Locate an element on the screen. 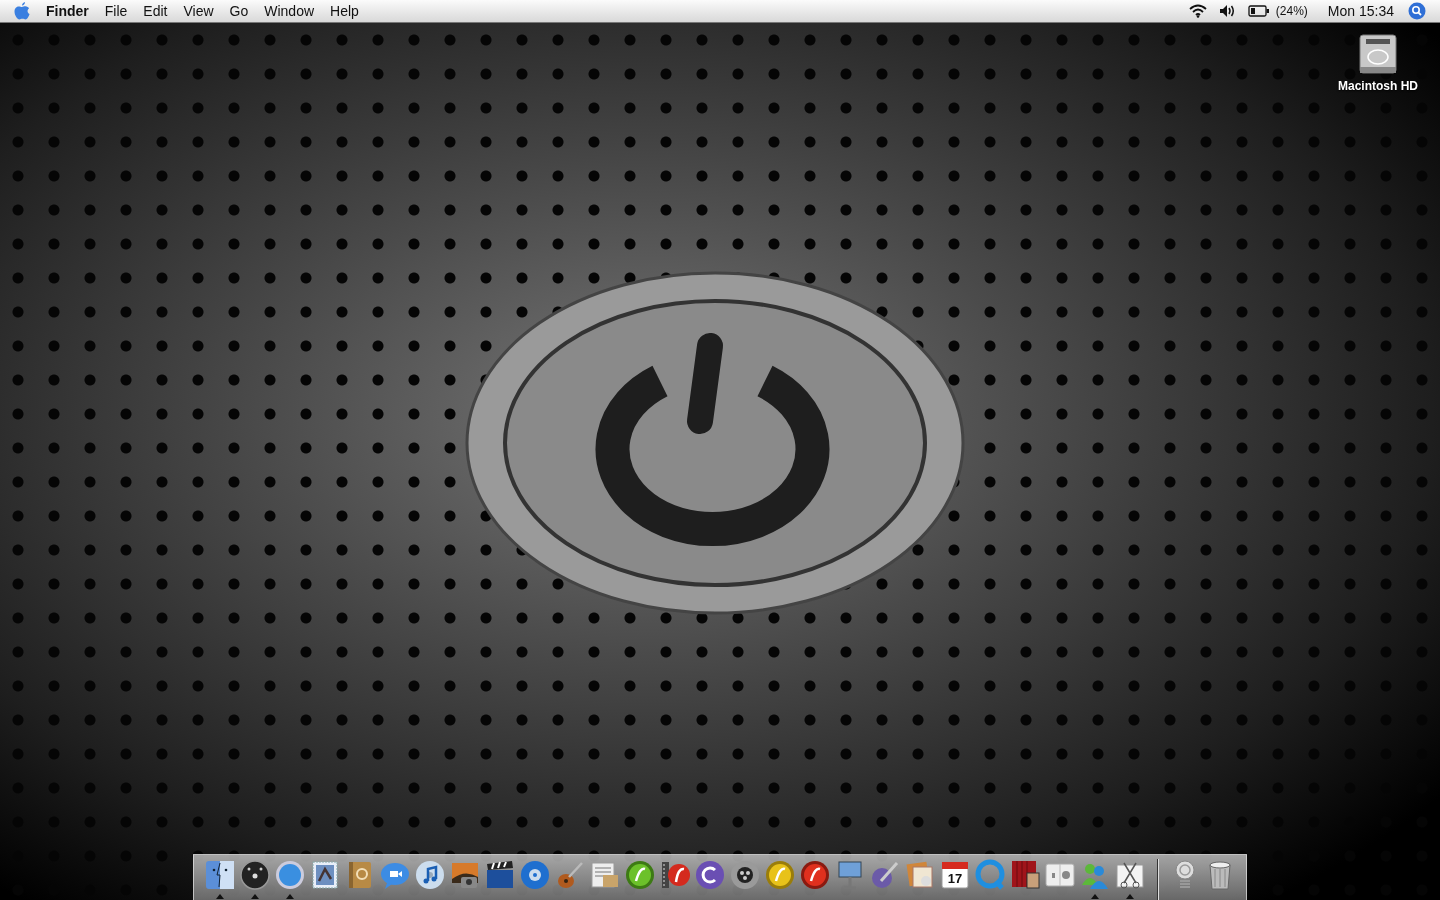 This screenshot has width=1440, height=900. curtain-icon is located at coordinates (1025, 875).